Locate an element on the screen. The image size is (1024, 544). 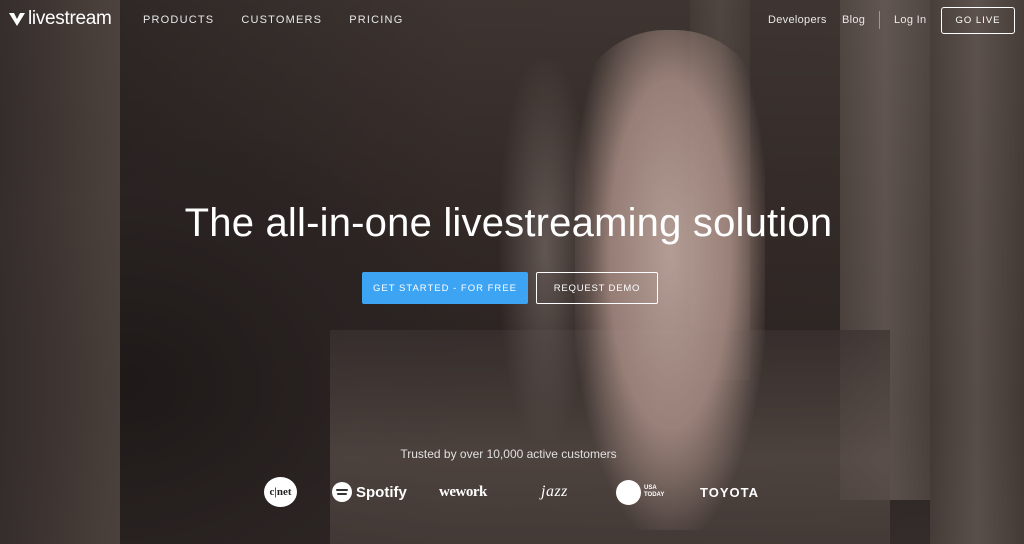
go-live-button: GO LIVE is located at coordinates (978, 20).